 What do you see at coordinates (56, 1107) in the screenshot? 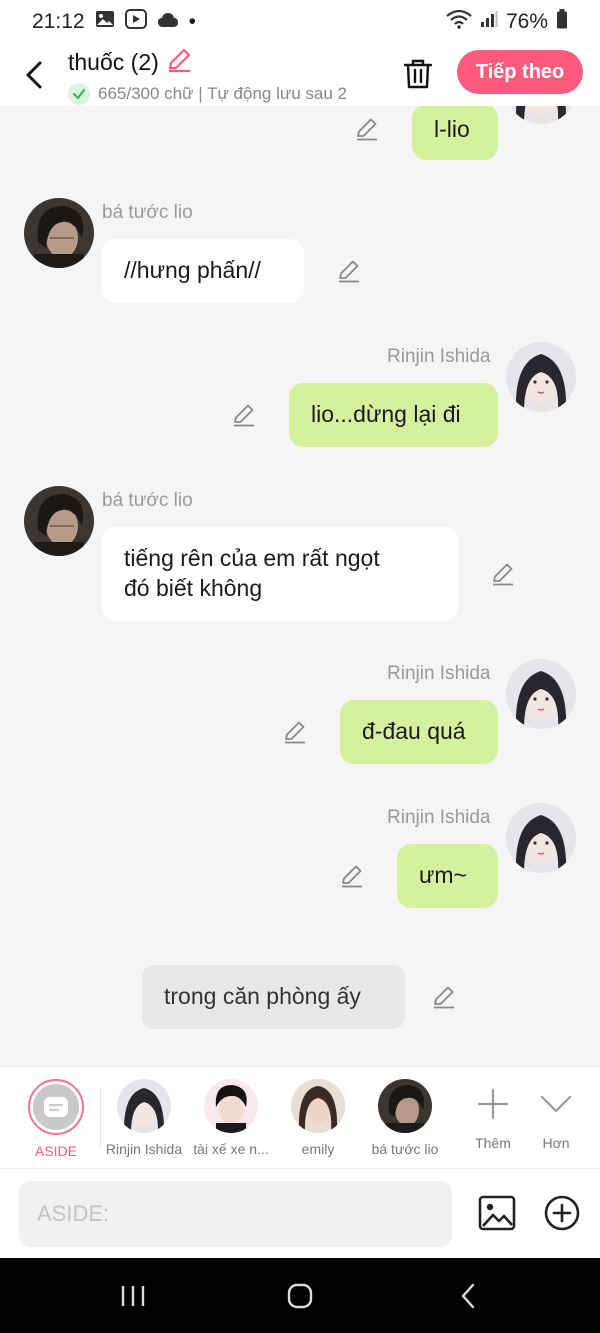
I see `message-icon` at bounding box center [56, 1107].